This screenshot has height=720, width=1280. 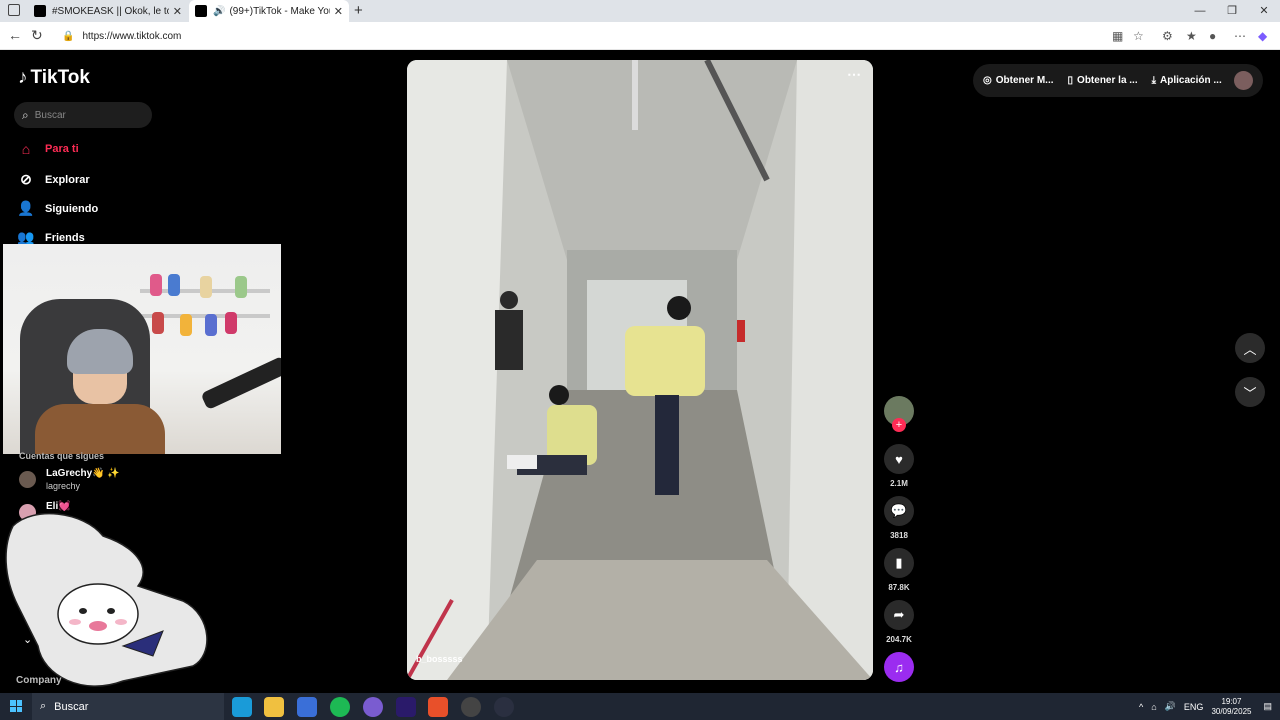 What do you see at coordinates (219, 11) in the screenshot?
I see `speaker-icon: 🔊` at bounding box center [219, 11].